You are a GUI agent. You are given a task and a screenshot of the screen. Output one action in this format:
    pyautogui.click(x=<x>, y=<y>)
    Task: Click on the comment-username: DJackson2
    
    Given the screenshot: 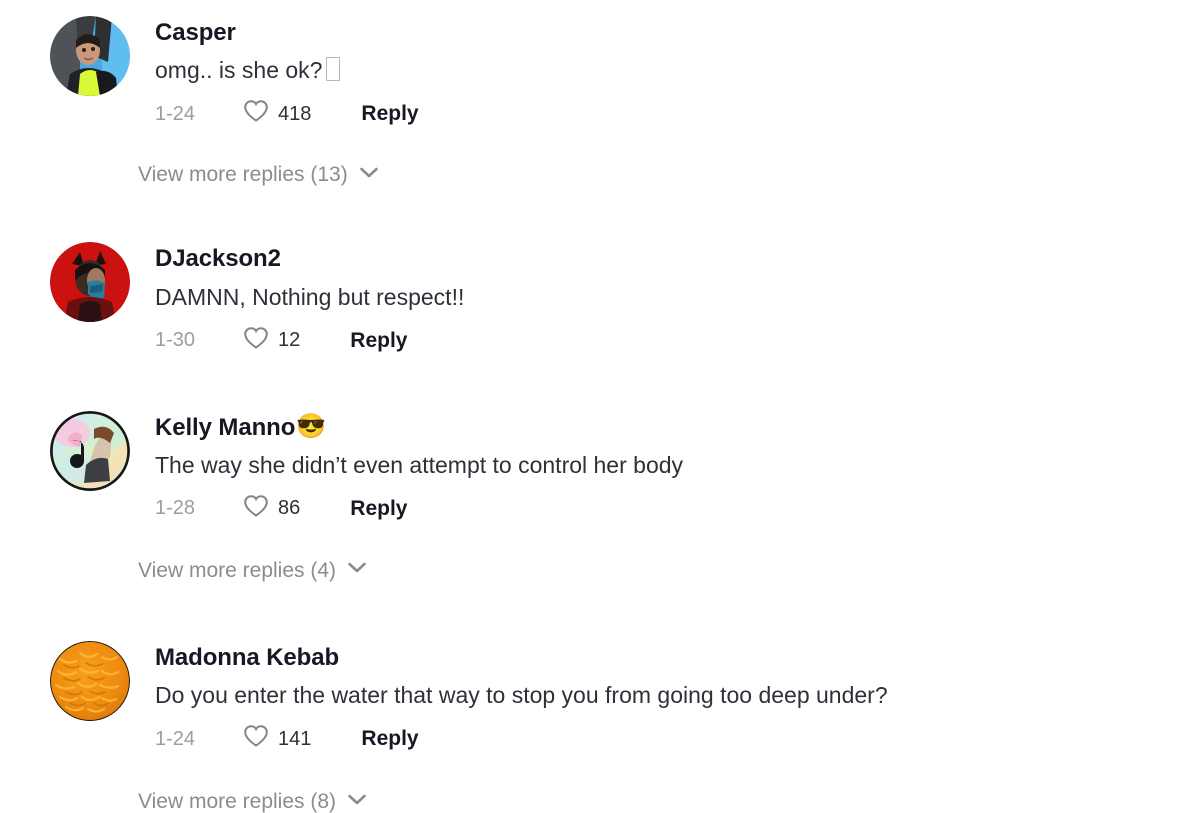 What is the action you would take?
    pyautogui.click(x=677, y=258)
    